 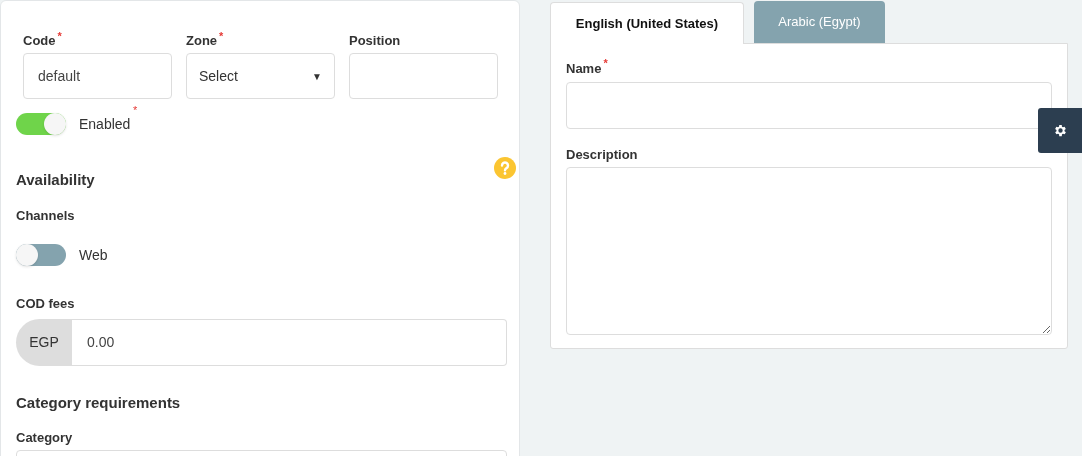 What do you see at coordinates (45, 304) in the screenshot?
I see `field-label: COD fees` at bounding box center [45, 304].